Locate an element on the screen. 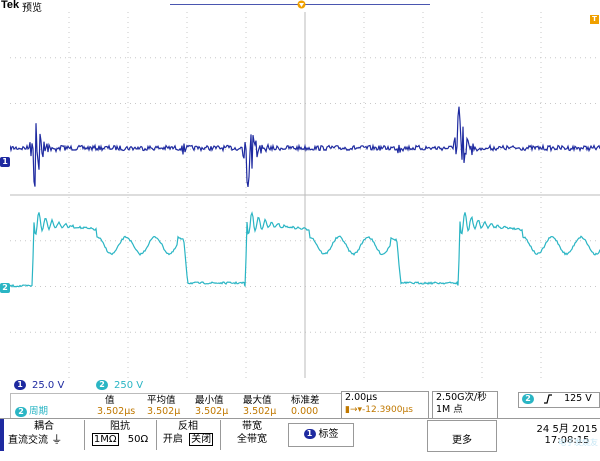 Image resolution: width=600 pixels, height=461 pixels. coupling-button: 耦合 直流交流 ⏚ is located at coordinates (44, 435).